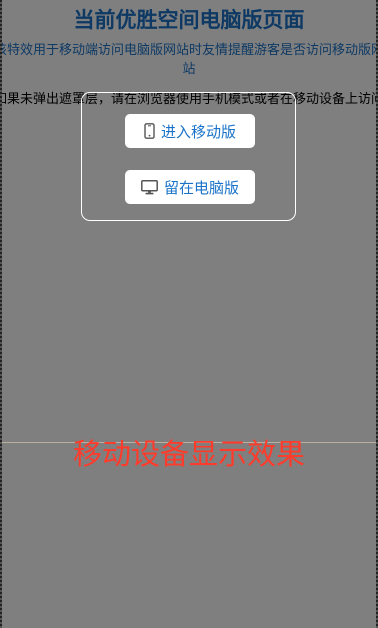 Image resolution: width=378 pixels, height=628 pixels. I want to click on version-choice-dialog: 进入移动版 留在电脑版, so click(188, 156).